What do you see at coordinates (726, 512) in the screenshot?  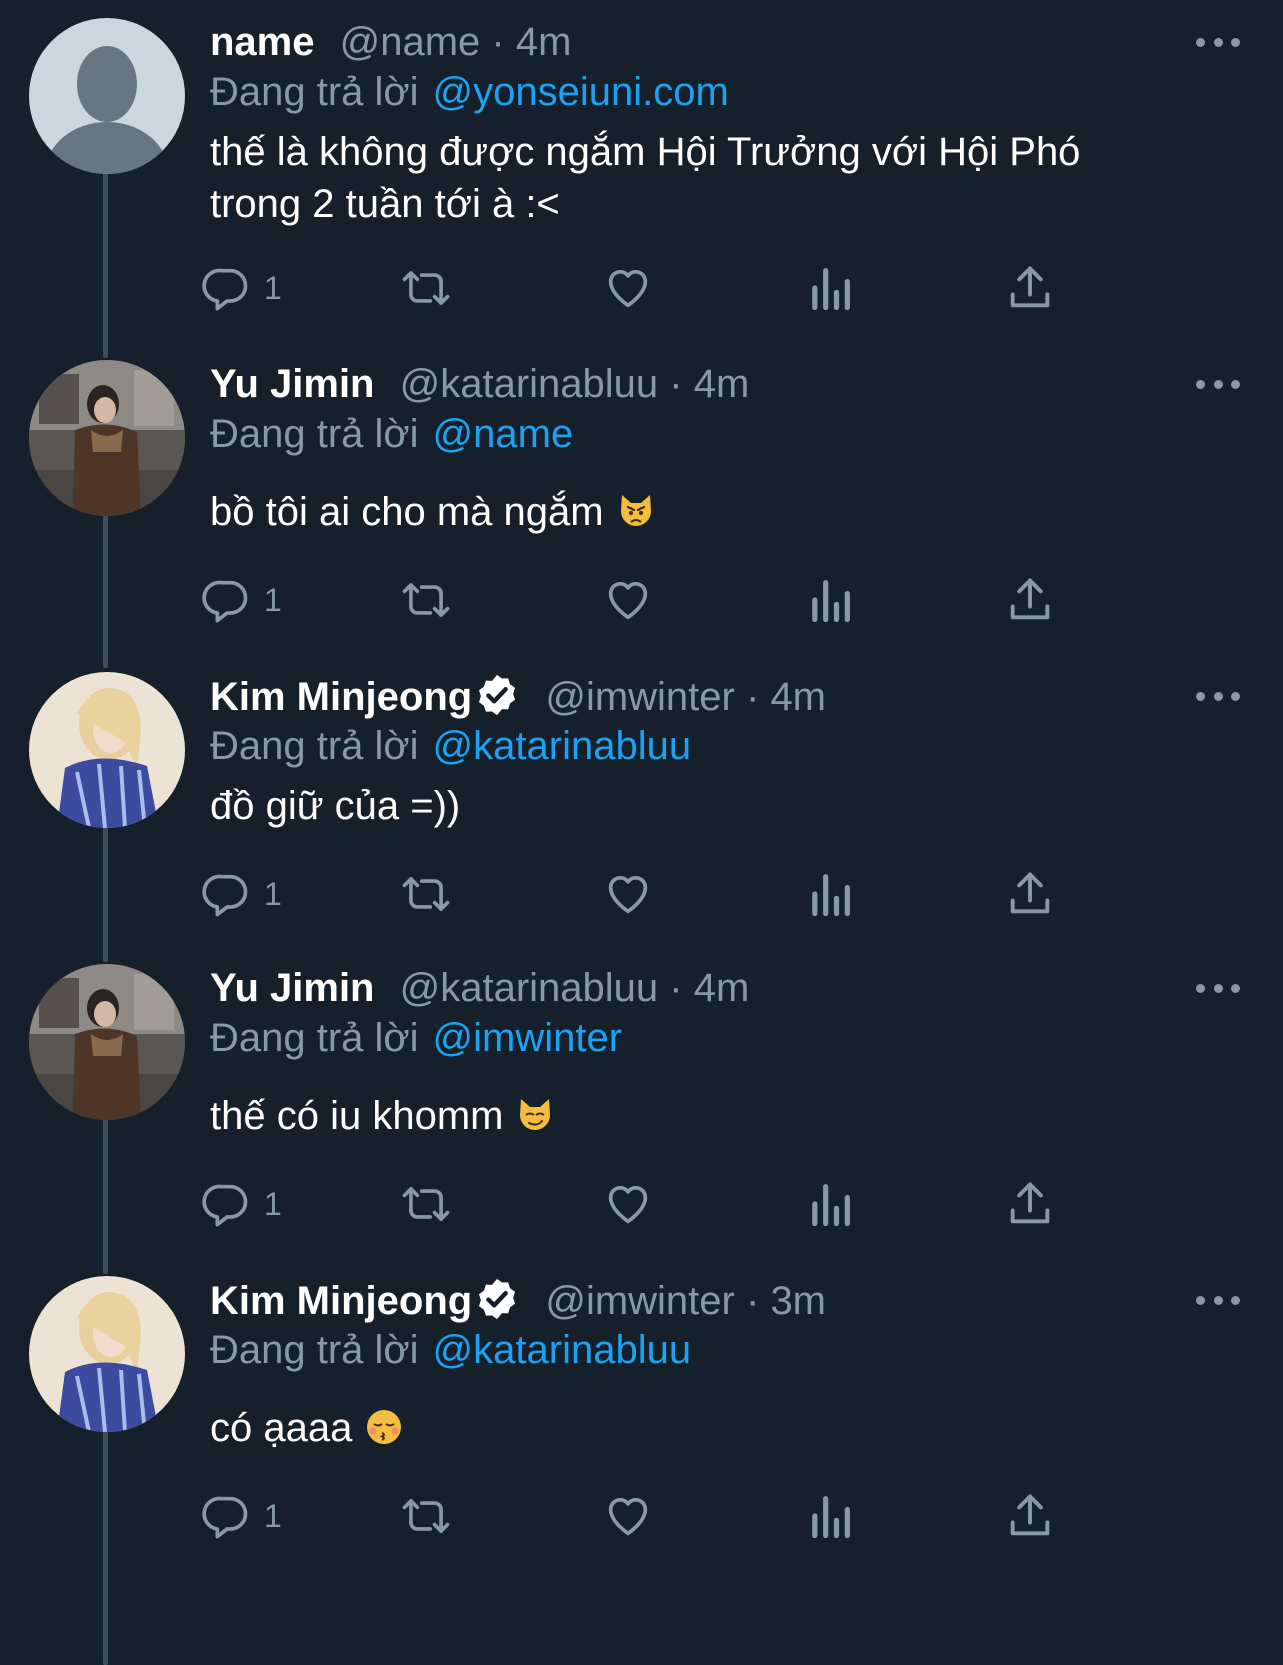 I see `tweet-text: bồ tôi ai cho mà ngắm` at bounding box center [726, 512].